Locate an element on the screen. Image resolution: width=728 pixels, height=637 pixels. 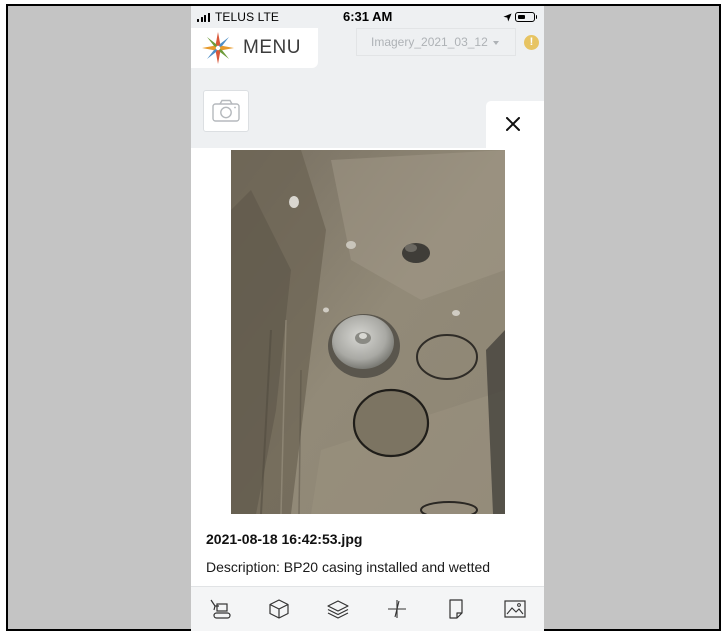
excavator-icon is located at coordinates (220, 609).